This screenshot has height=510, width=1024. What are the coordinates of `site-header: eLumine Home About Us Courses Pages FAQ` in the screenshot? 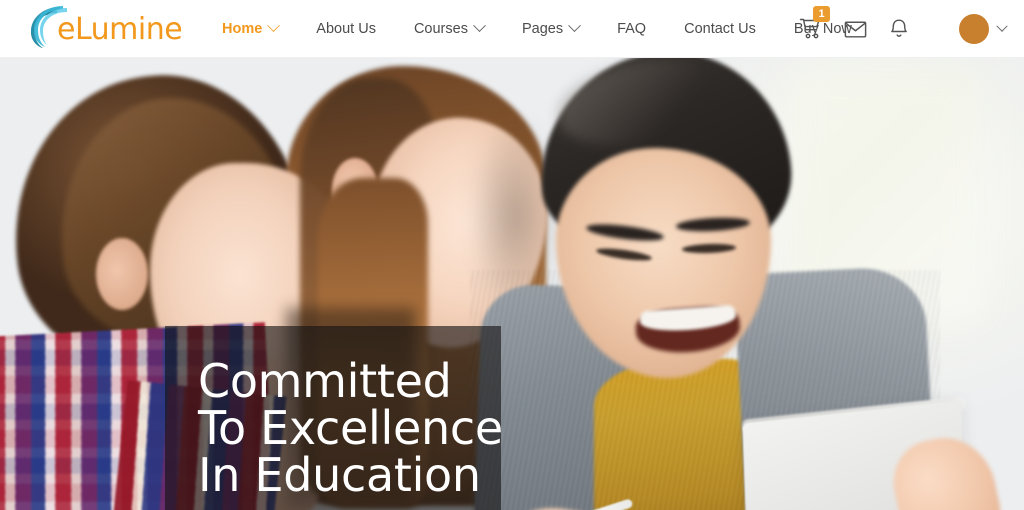 It's located at (512, 29).